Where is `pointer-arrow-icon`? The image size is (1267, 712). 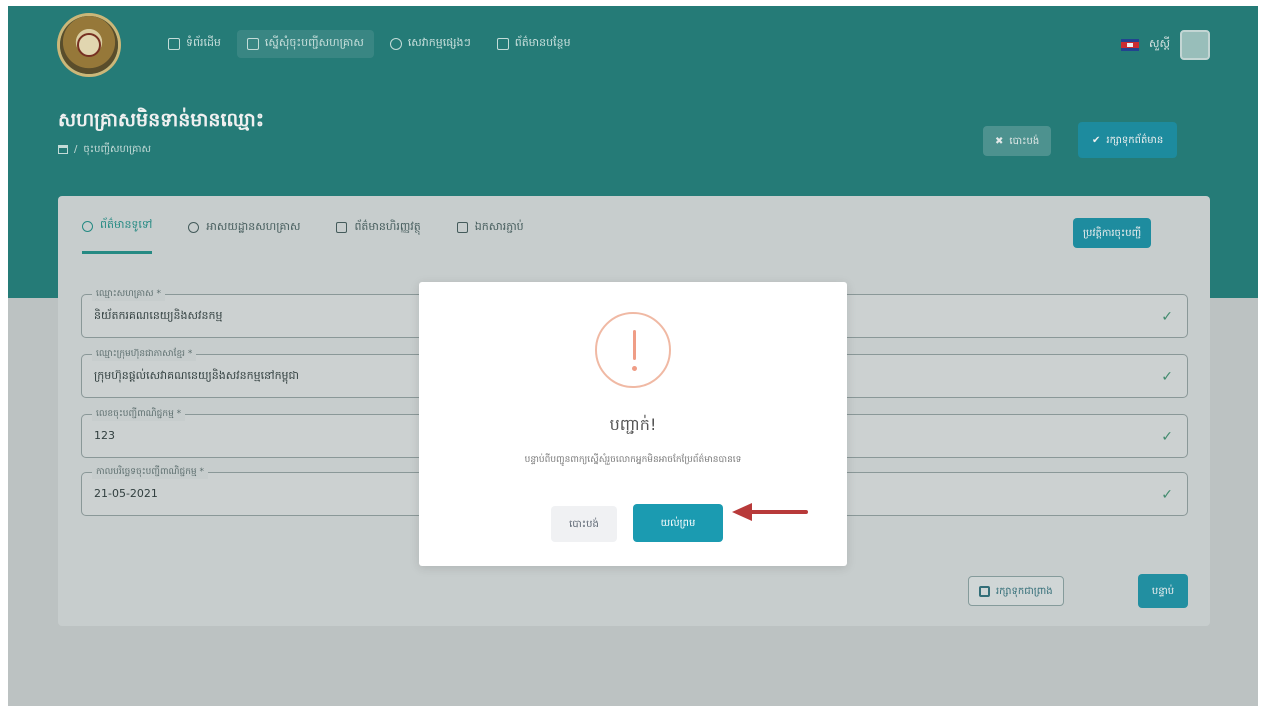
pointer-arrow-icon is located at coordinates (770, 512).